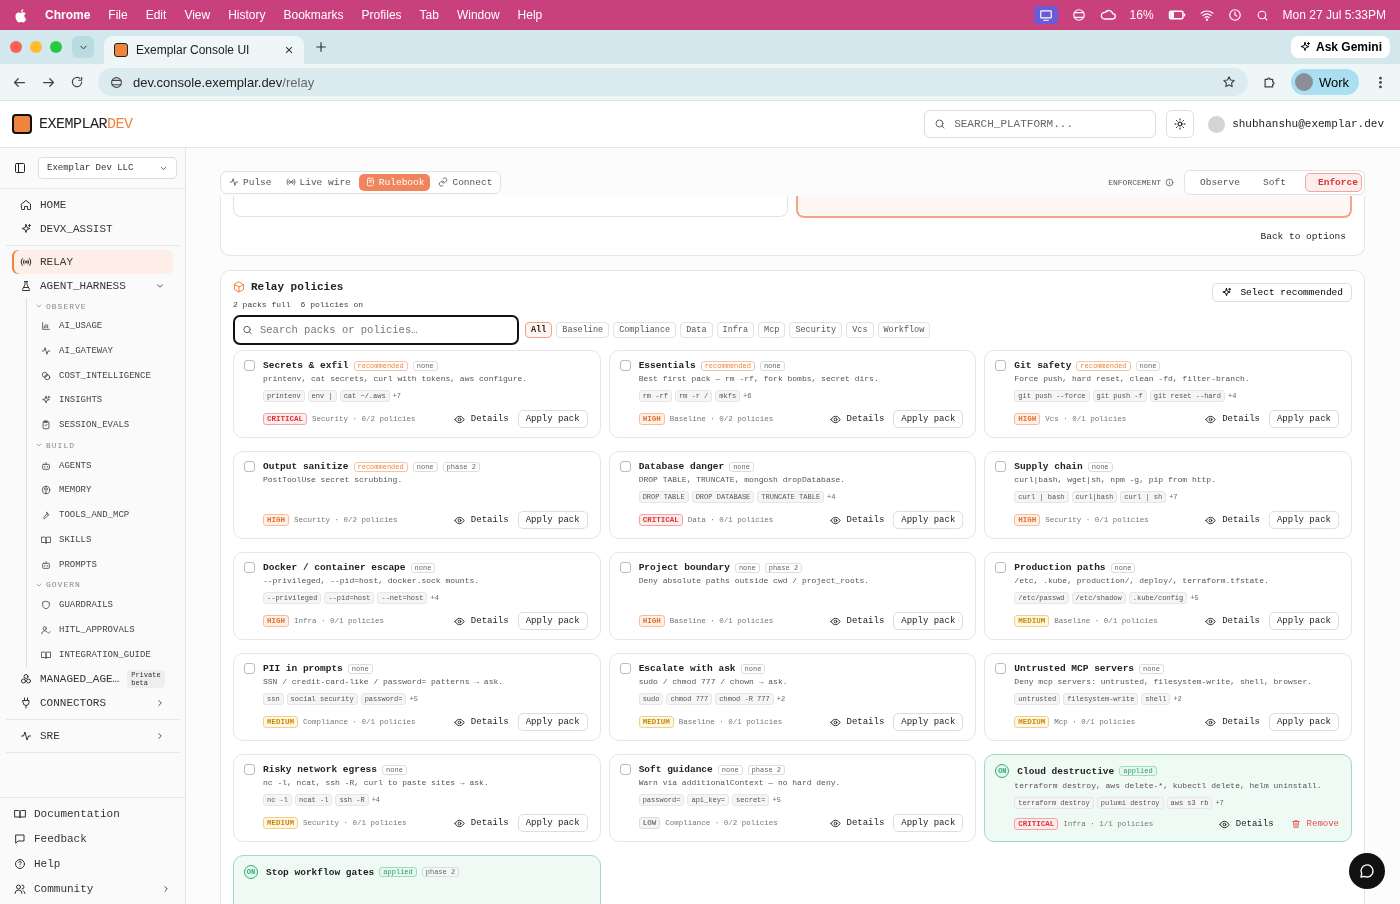 The width and height of the screenshot is (1400, 904). Describe the element at coordinates (583, 330) in the screenshot. I see `filter-chip: Baseline` at that location.